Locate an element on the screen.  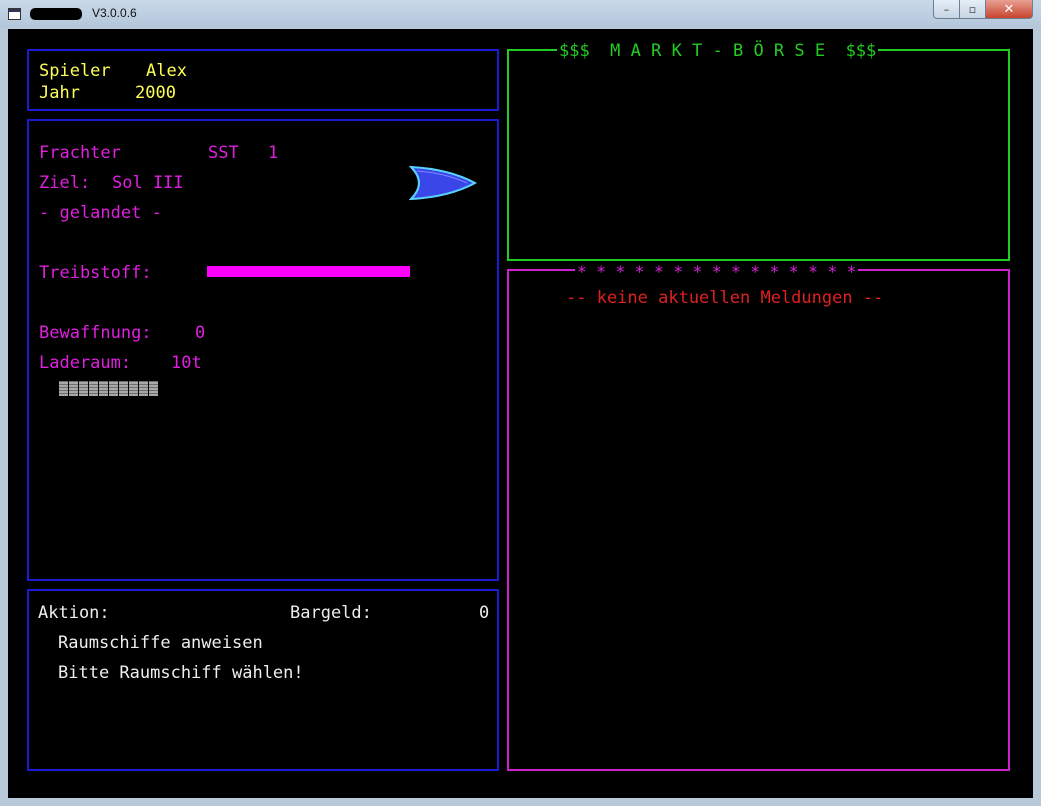
action-label: Aktion: is located at coordinates (74, 613).